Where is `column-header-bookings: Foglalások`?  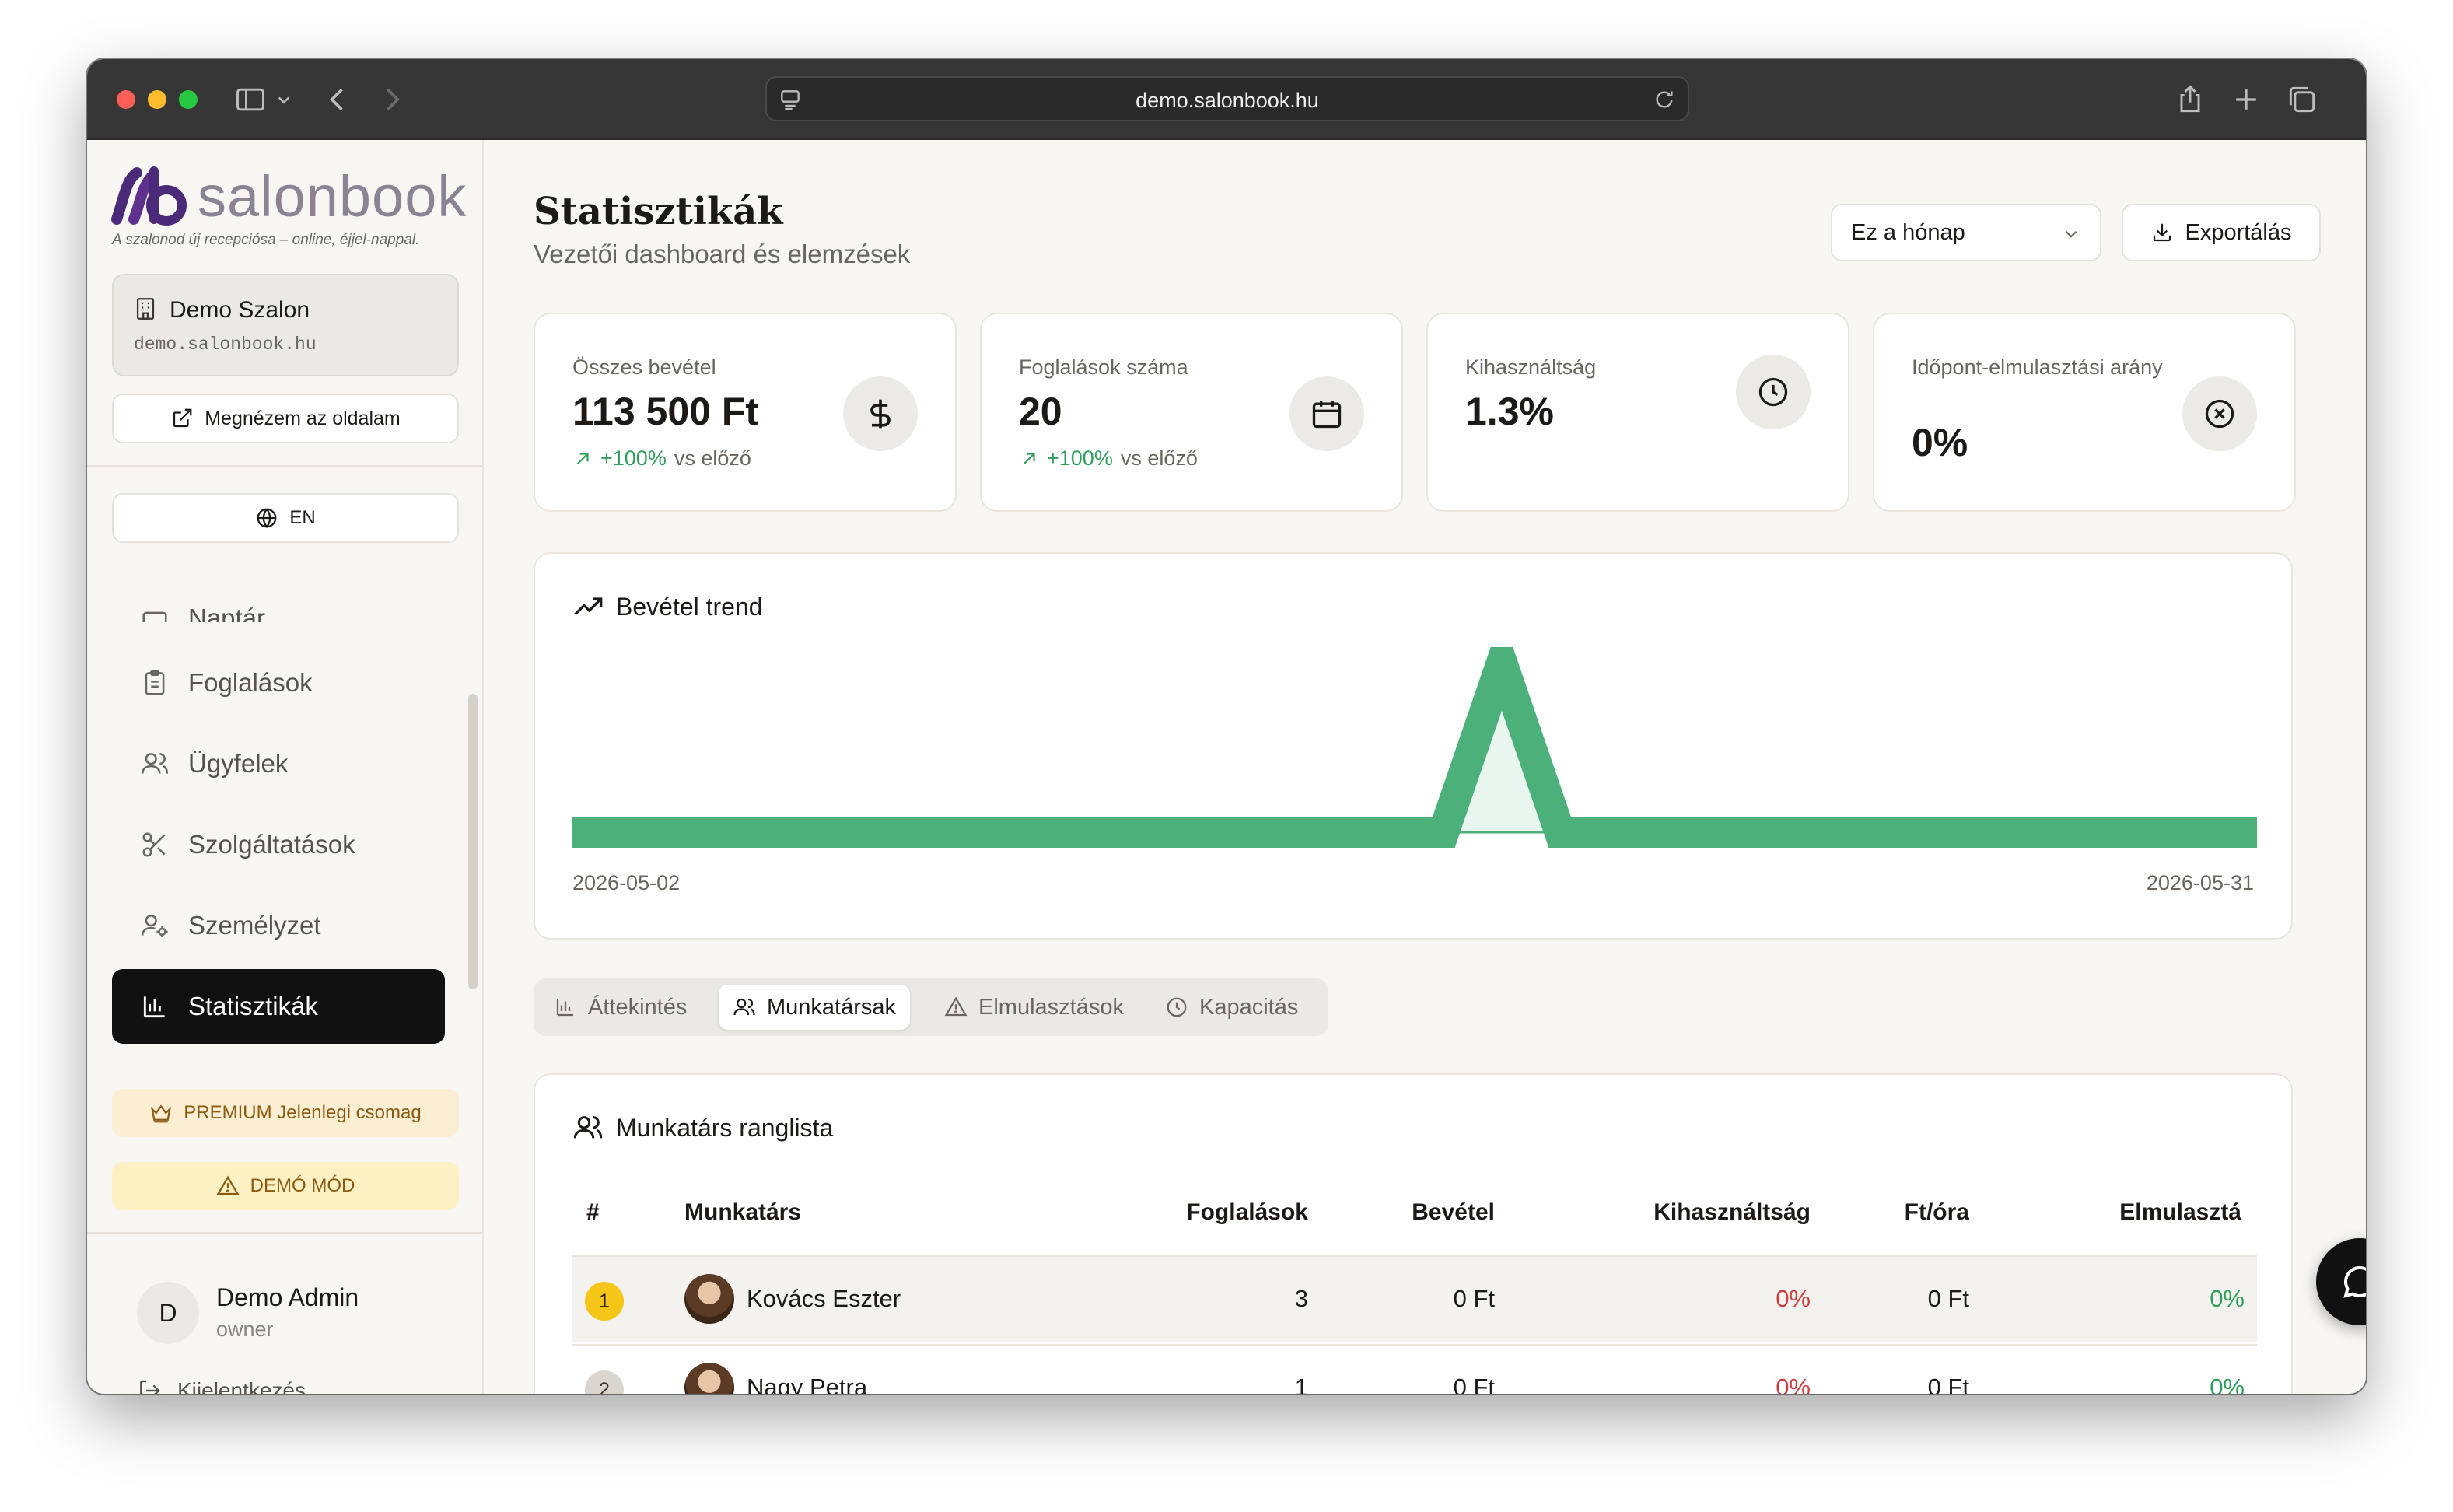
column-header-bookings: Foglalások is located at coordinates (1247, 1213).